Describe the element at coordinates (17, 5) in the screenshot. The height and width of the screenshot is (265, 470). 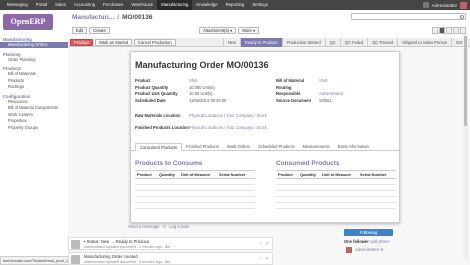
I see `top-menu-item-messaging: Messaging` at that location.